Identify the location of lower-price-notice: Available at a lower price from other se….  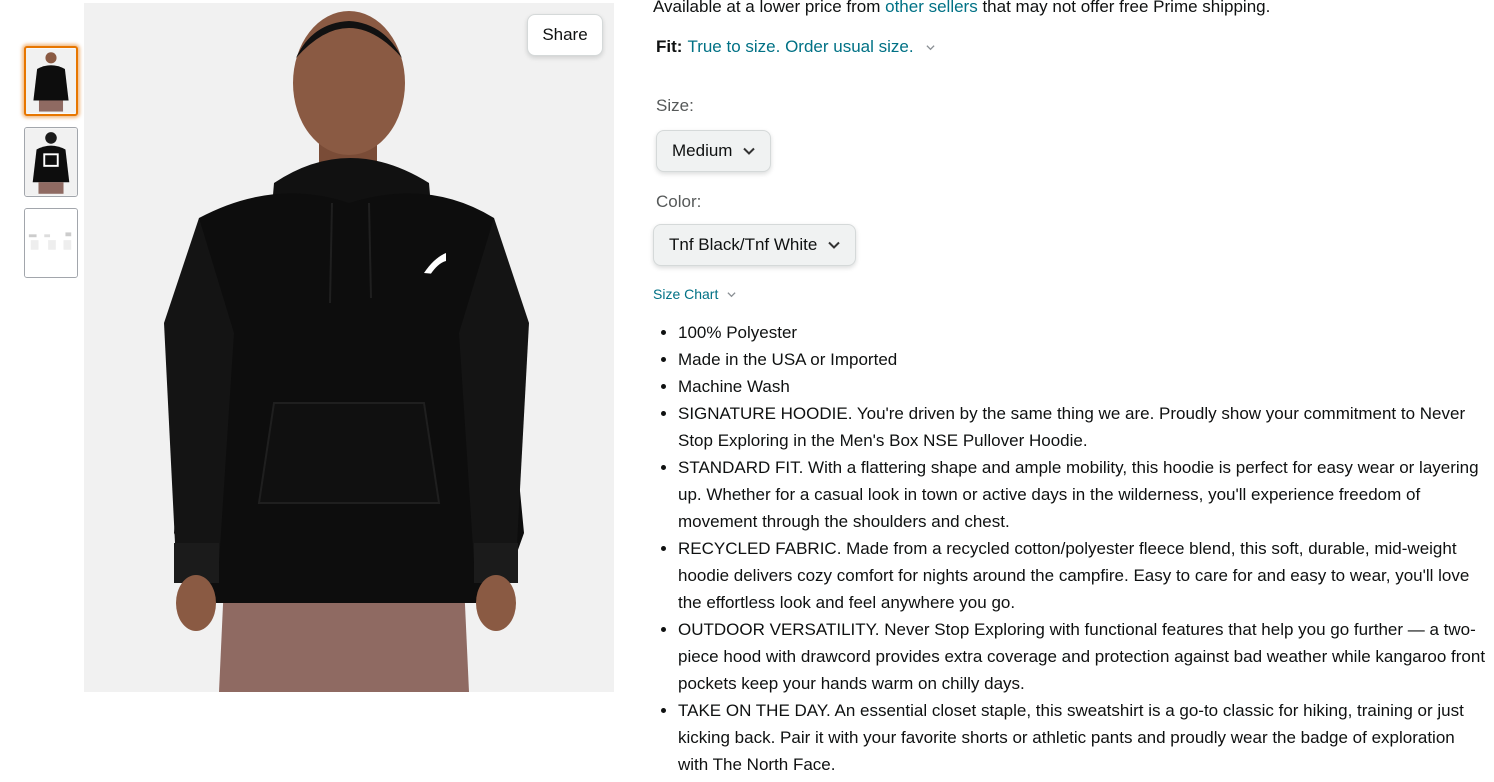
(961, 8).